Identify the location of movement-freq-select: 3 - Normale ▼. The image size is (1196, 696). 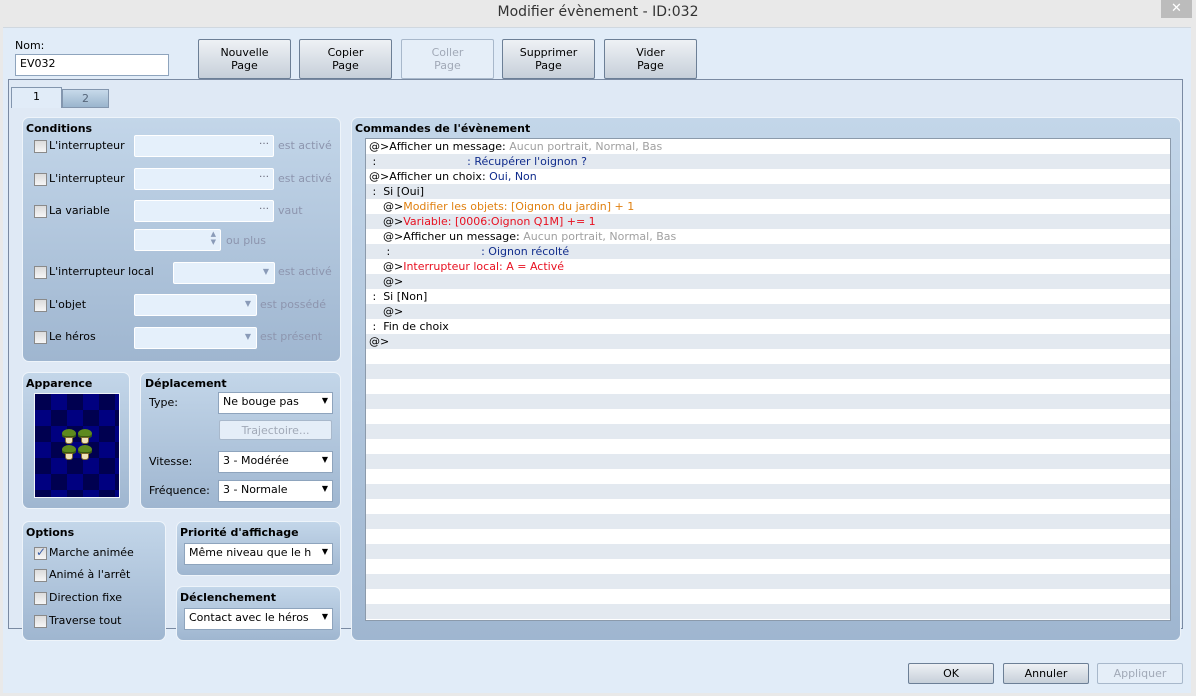
(275, 491).